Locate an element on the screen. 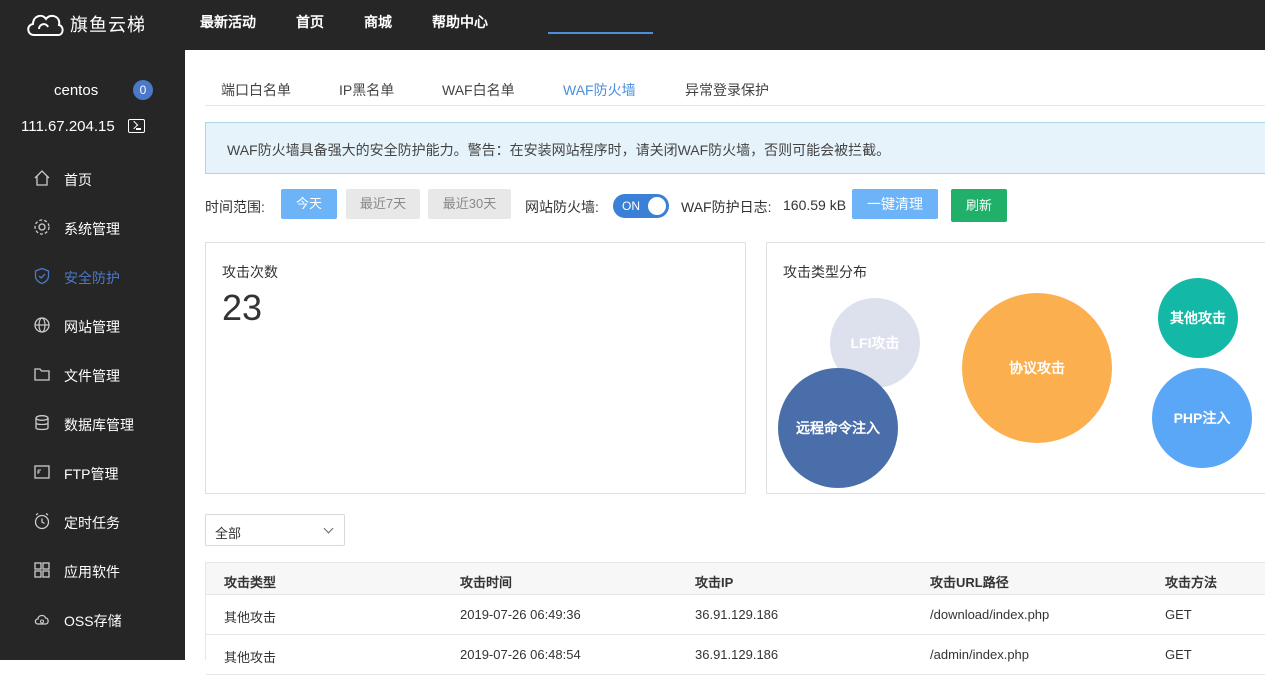 Image resolution: width=1265 pixels, height=675 pixels. toggle-state: ON is located at coordinates (631, 206).